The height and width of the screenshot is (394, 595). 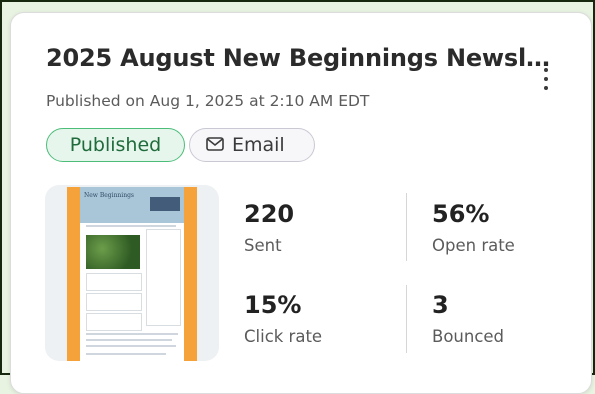 I want to click on open-rate-value: 56%, so click(x=461, y=214).